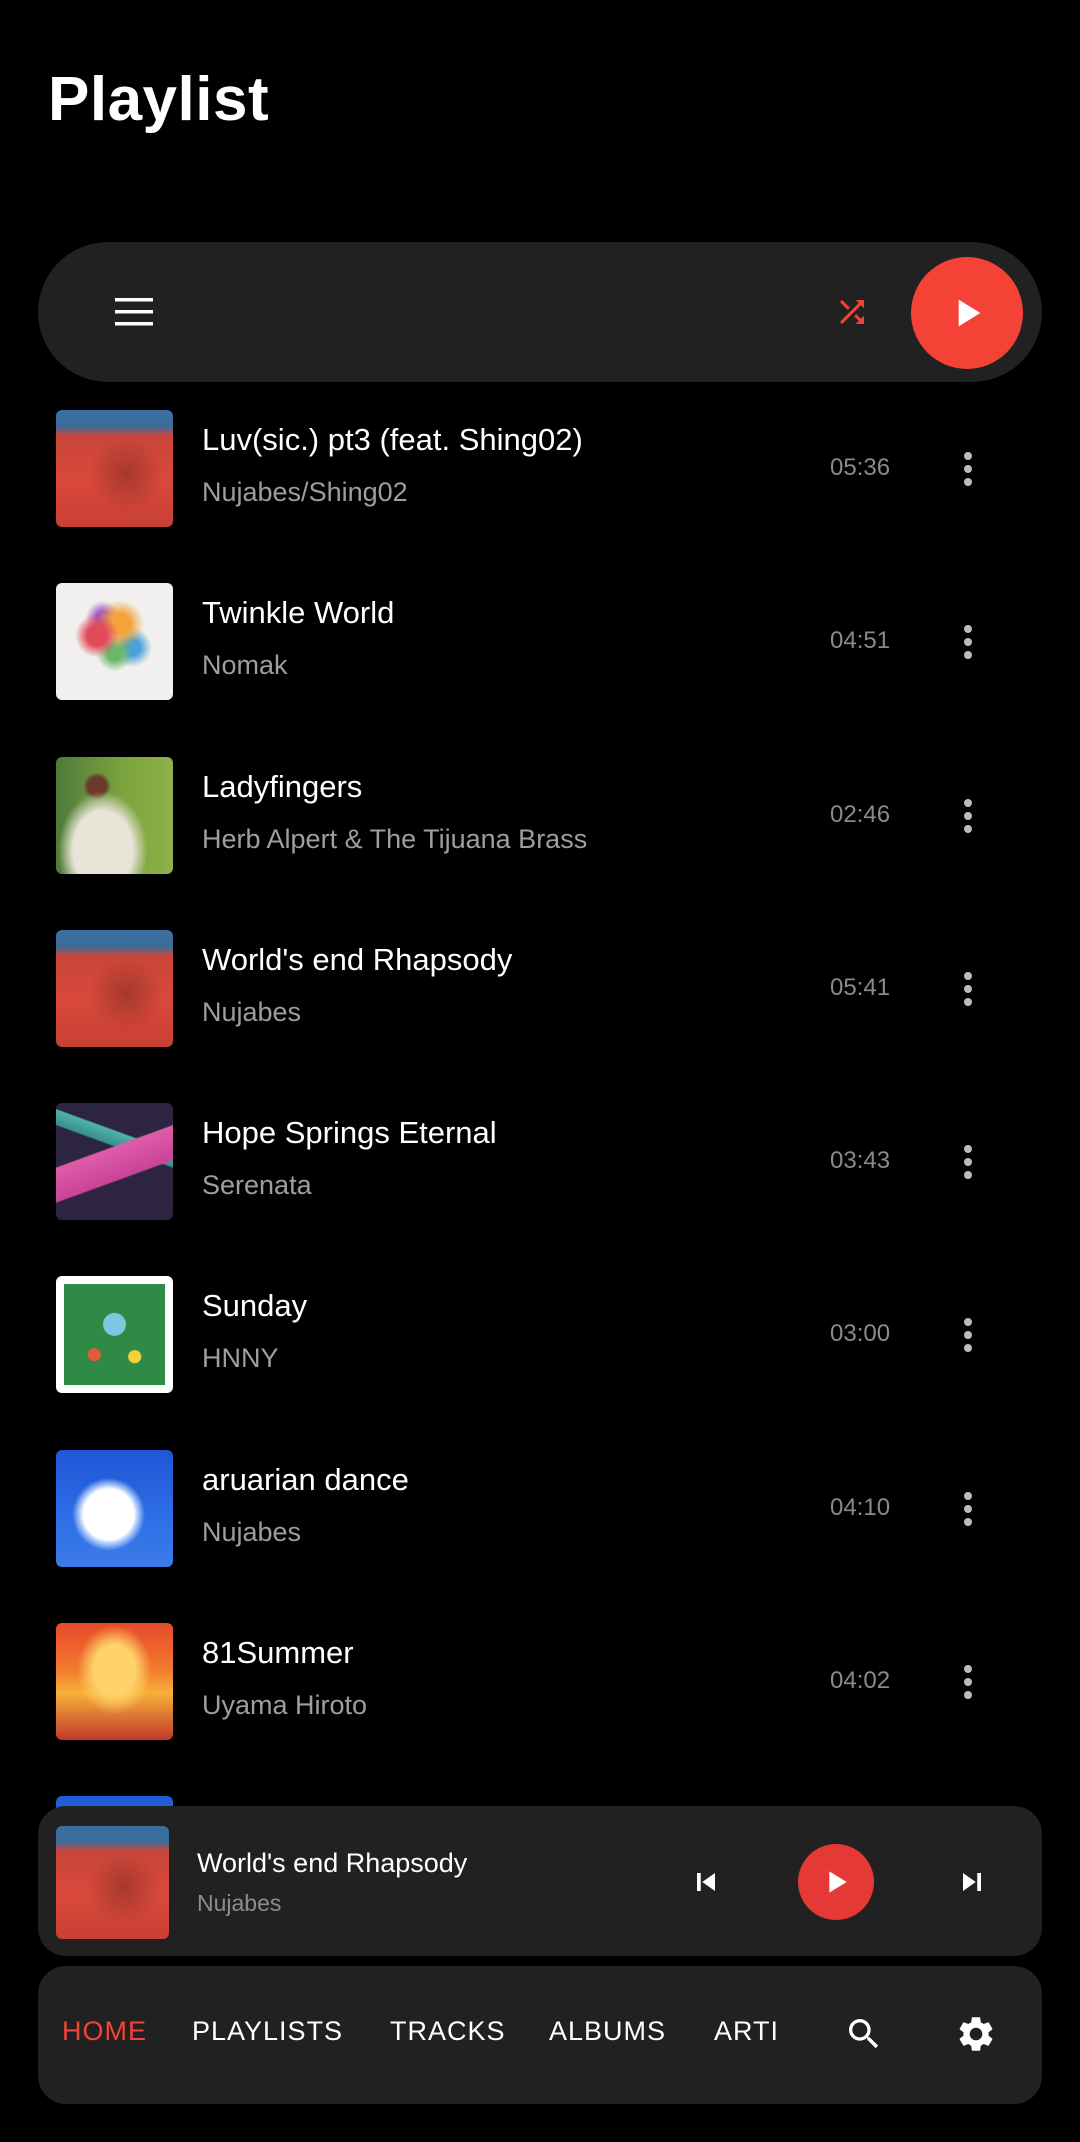 This screenshot has width=1080, height=2142. What do you see at coordinates (540, 1342) in the screenshot?
I see `track-row: Sunday HNNY 03:00` at bounding box center [540, 1342].